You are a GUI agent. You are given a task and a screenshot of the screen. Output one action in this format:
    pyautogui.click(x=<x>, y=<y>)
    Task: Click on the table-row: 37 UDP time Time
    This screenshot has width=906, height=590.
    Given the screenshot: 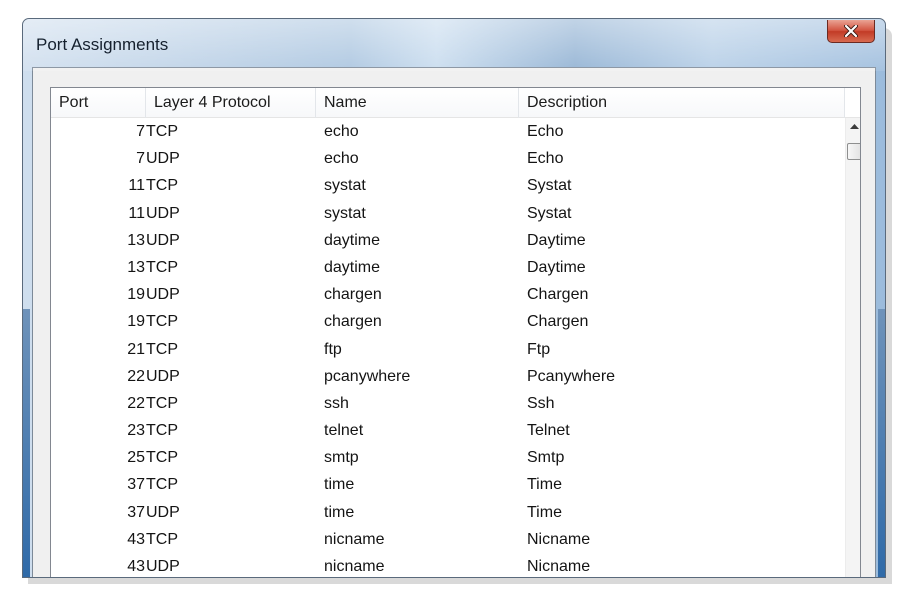 What is the action you would take?
    pyautogui.click(x=448, y=512)
    